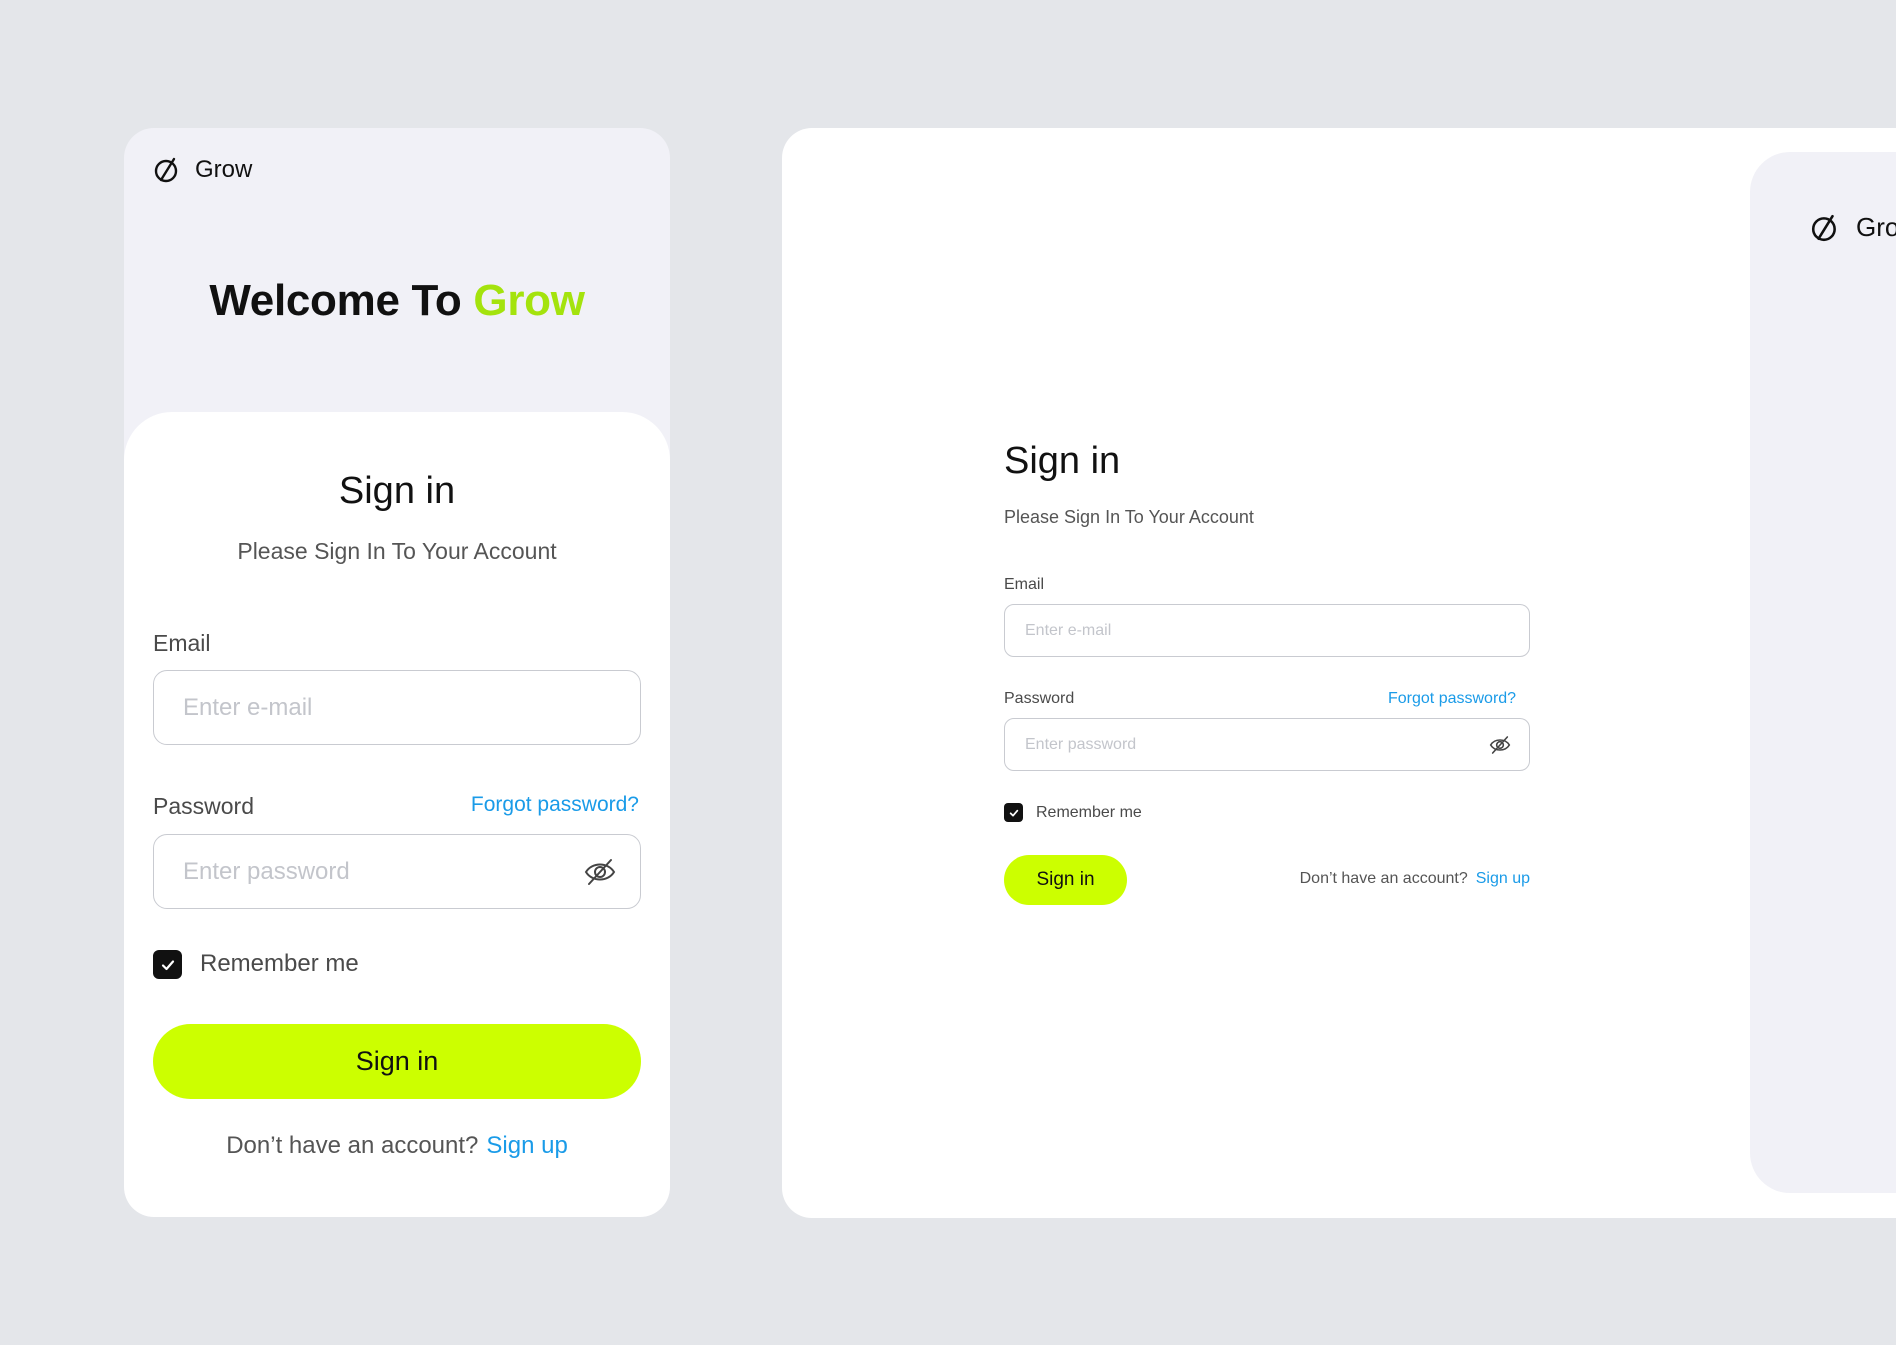 This screenshot has height=1345, width=1896. I want to click on welcome-accent: Grow, so click(529, 300).